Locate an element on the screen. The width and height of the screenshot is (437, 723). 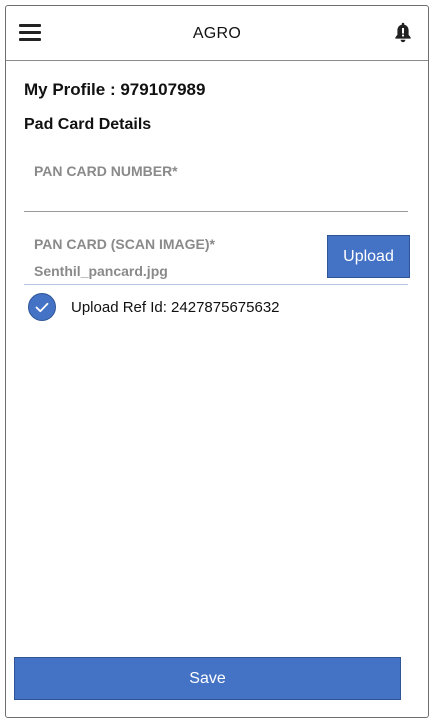
app-title: AGRO is located at coordinates (217, 33).